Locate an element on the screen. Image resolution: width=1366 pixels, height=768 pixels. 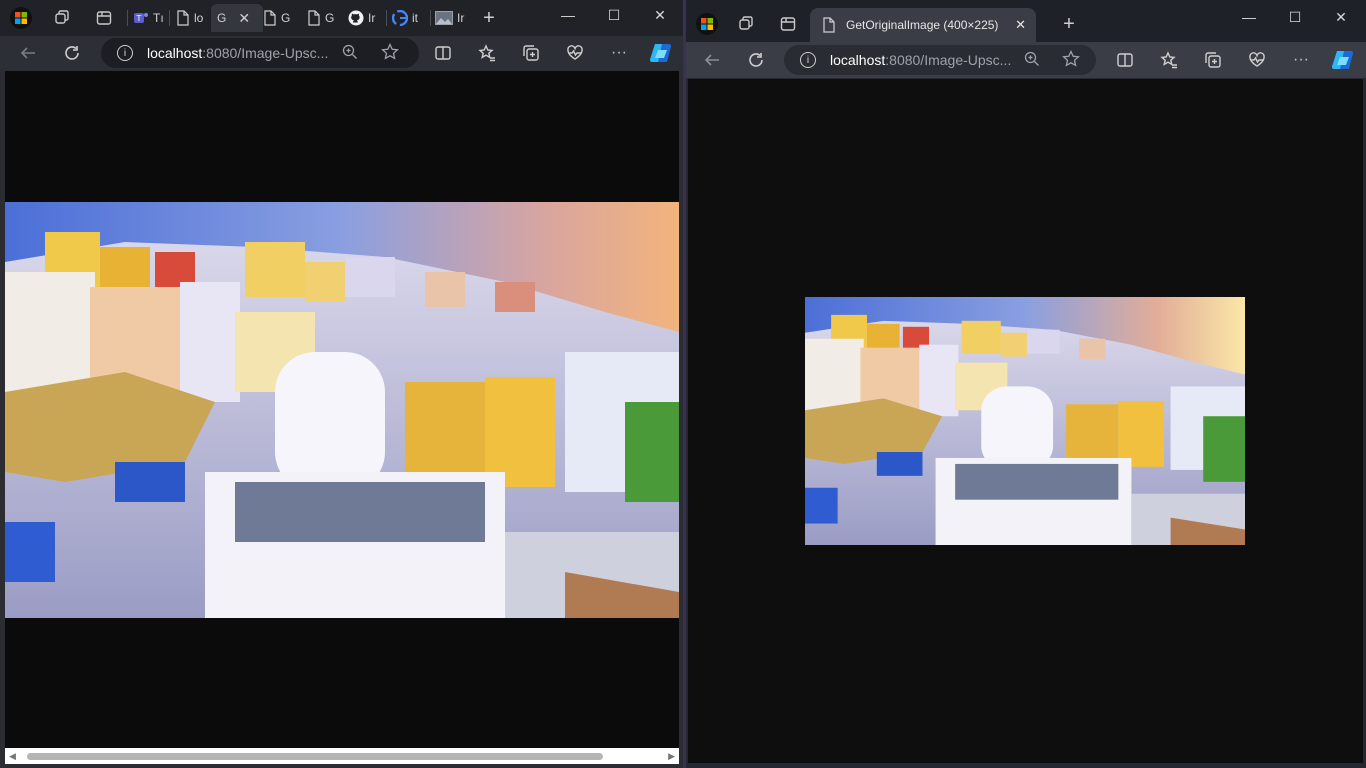
scroll-right-arrow-icon: ▶ is located at coordinates (671, 756).